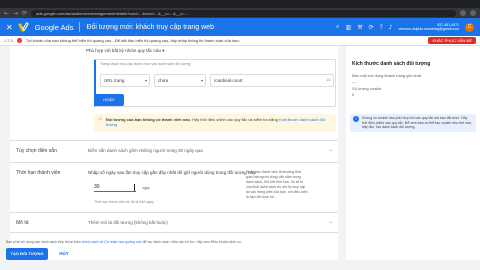 The width and height of the screenshot is (480, 270). What do you see at coordinates (356, 119) in the screenshot?
I see `info-icon: i` at bounding box center [356, 119].